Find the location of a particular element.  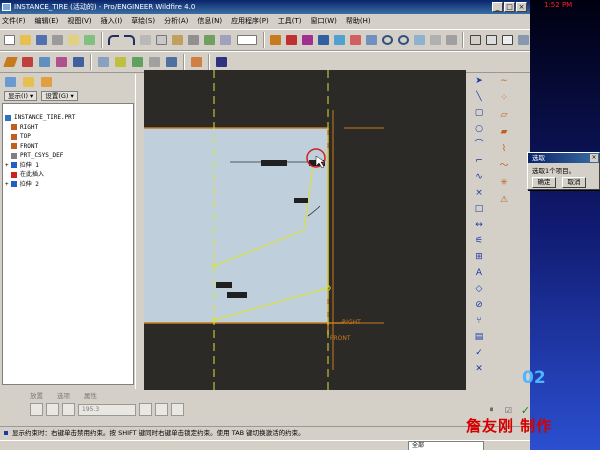

feature-plane-button: ▱ is located at coordinates (504, 115).